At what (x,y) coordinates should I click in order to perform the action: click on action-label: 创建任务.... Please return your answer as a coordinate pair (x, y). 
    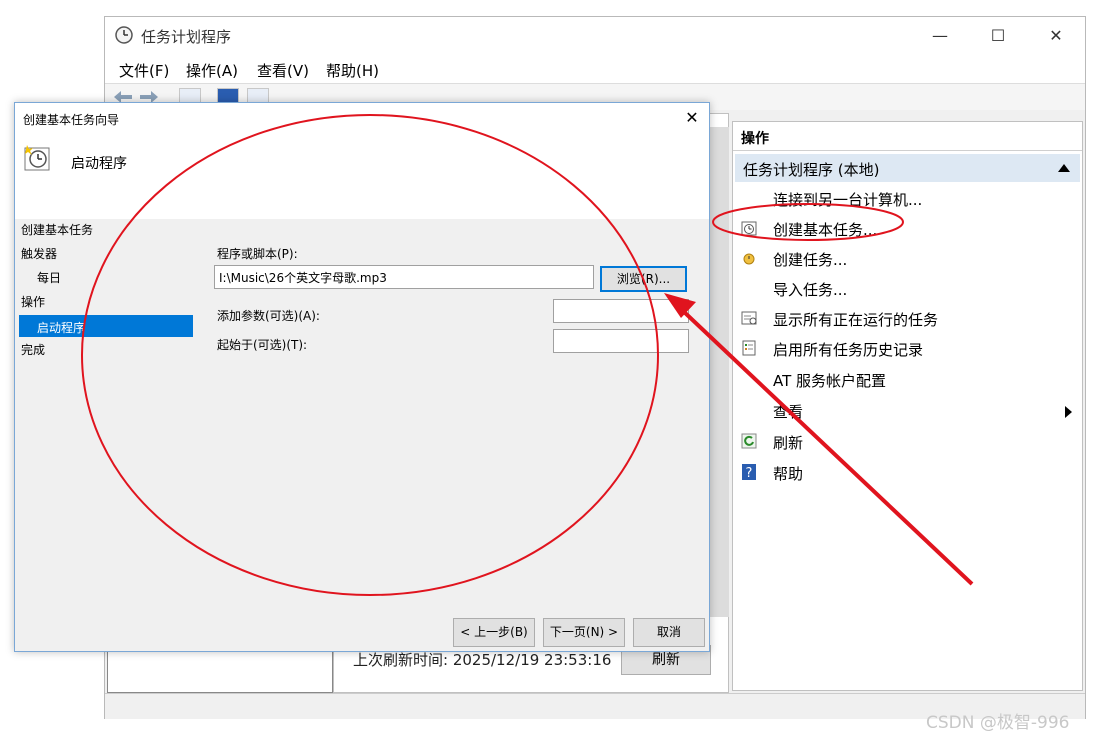
    Looking at the image, I should click on (810, 260).